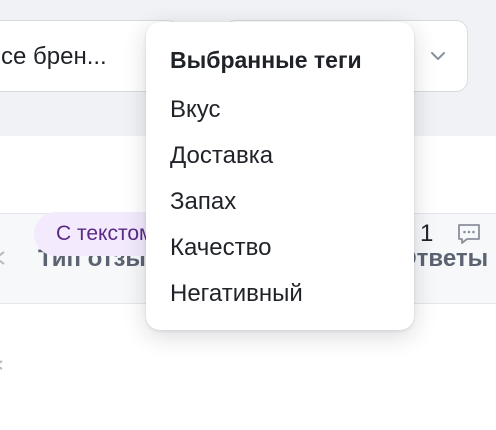 This screenshot has width=496, height=430. What do you see at coordinates (195, 110) in the screenshot?
I see `tag-option-vkus: Вкус` at bounding box center [195, 110].